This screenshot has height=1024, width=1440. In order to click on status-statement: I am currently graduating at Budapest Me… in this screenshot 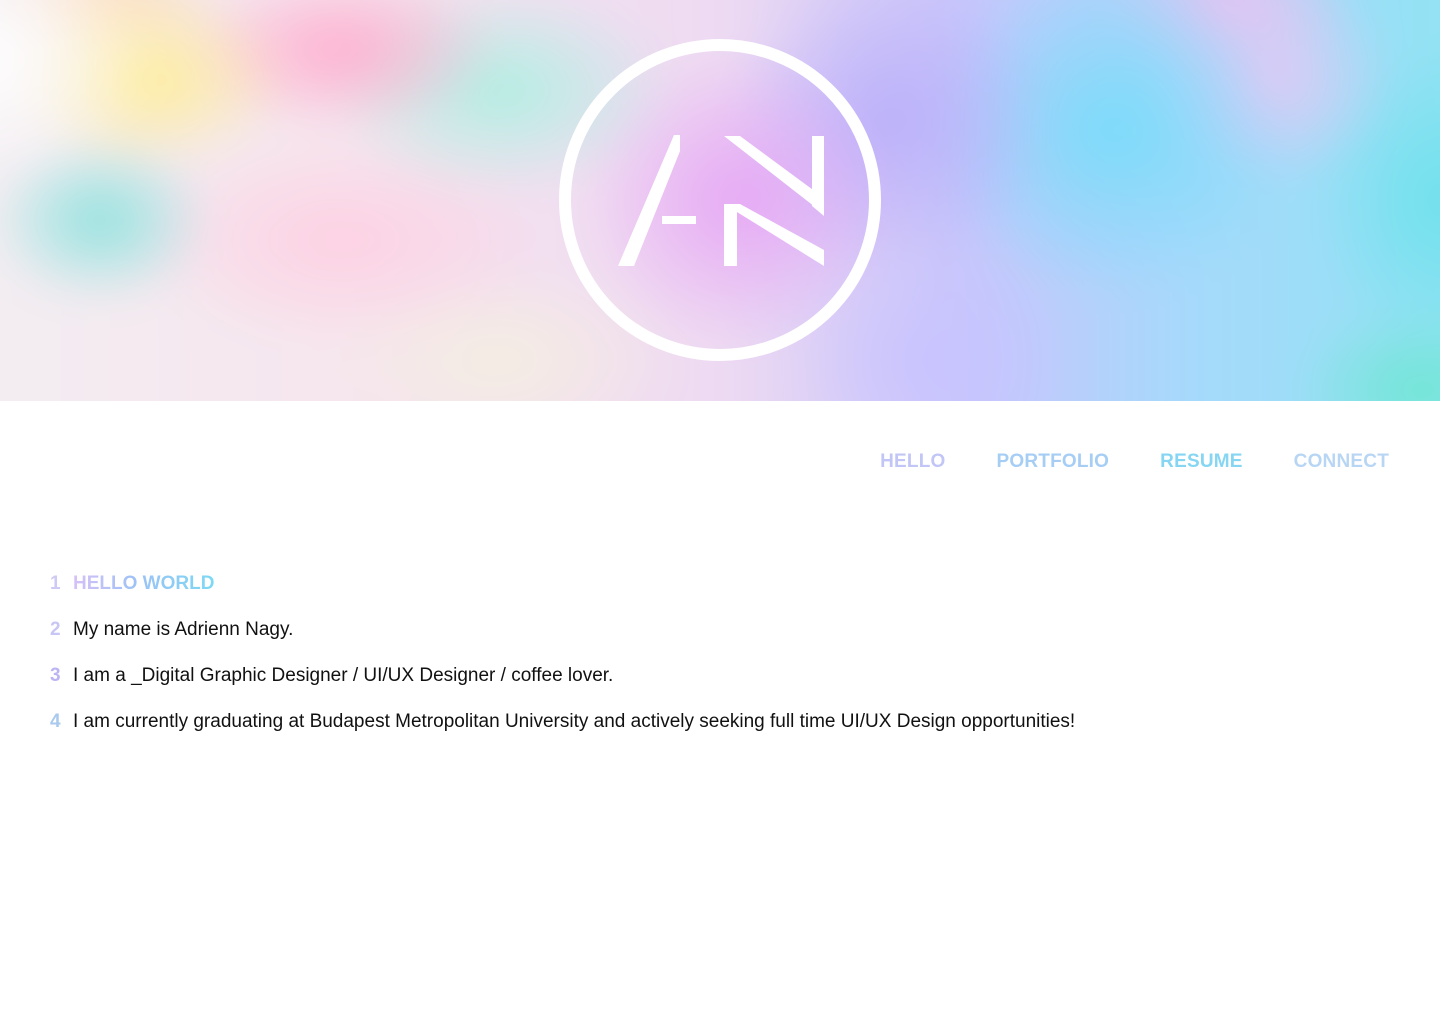, I will do `click(574, 721)`.